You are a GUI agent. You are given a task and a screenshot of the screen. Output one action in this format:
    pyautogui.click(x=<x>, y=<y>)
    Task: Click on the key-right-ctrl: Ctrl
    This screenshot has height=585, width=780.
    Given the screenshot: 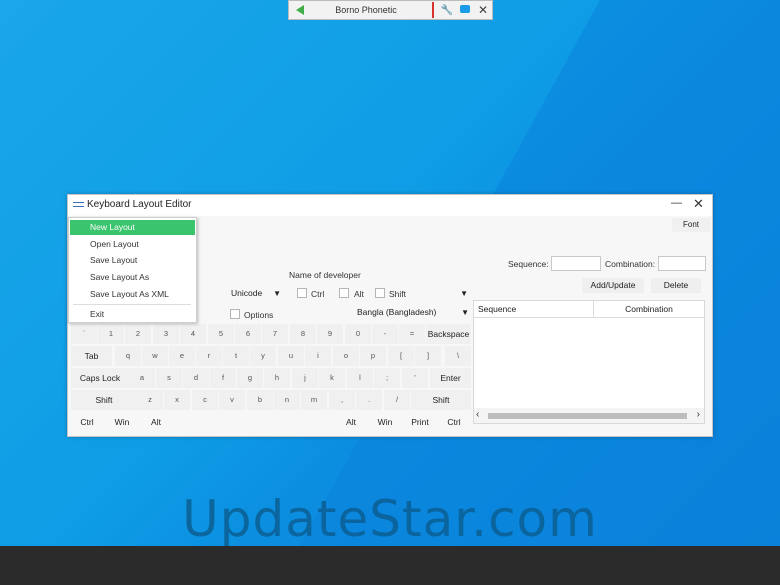 What is the action you would take?
    pyautogui.click(x=454, y=422)
    